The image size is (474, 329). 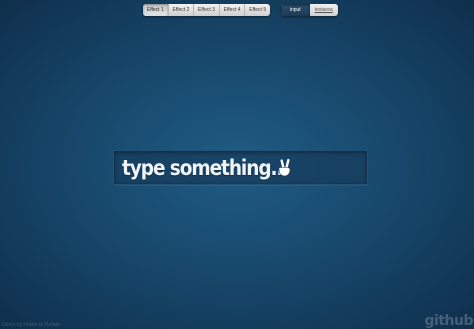 What do you see at coordinates (257, 10) in the screenshot?
I see `effect-5-button: Effect 5` at bounding box center [257, 10].